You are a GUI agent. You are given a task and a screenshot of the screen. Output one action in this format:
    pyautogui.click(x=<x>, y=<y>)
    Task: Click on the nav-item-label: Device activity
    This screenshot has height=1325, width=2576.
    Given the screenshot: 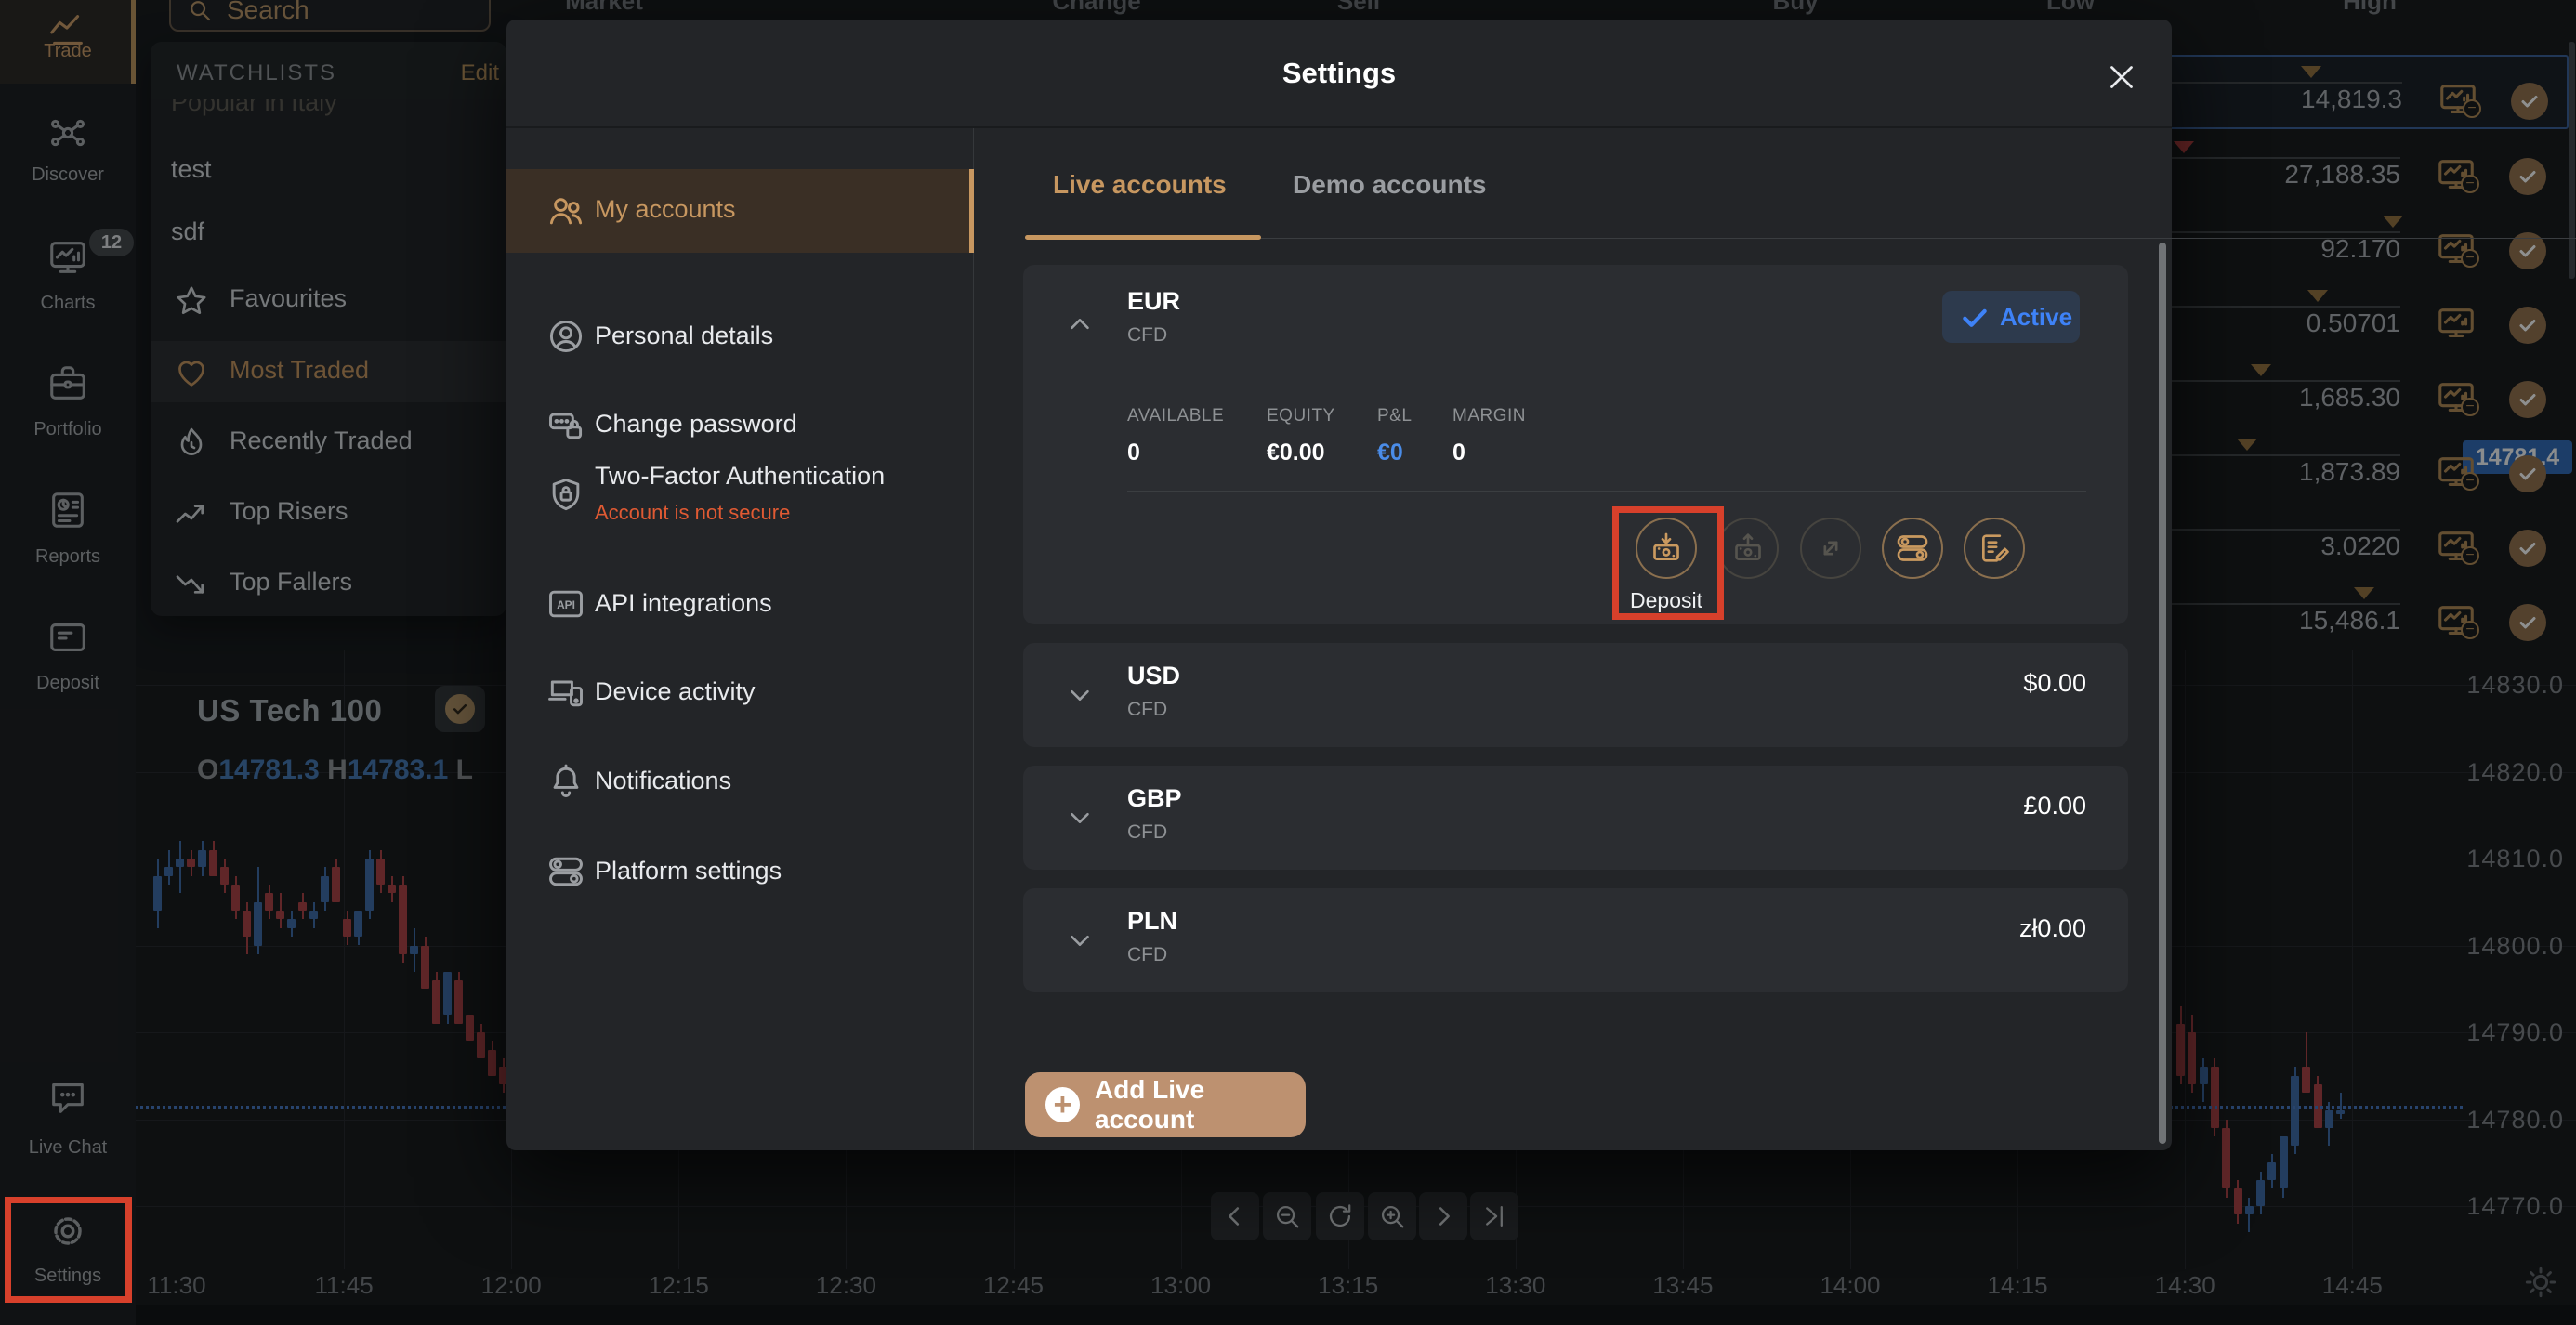 What is the action you would take?
    pyautogui.click(x=675, y=691)
    